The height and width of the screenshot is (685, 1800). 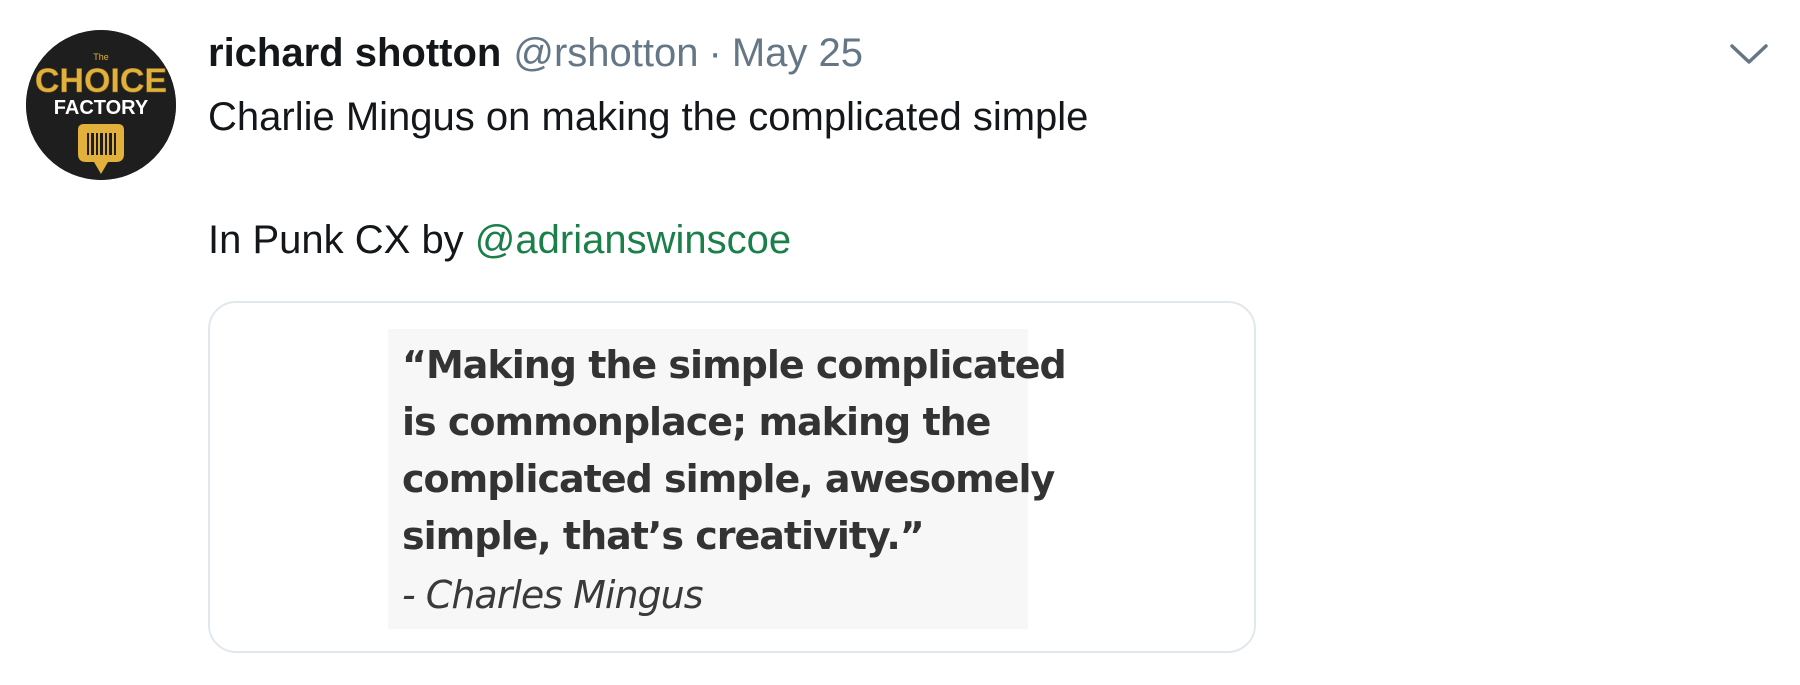 I want to click on choice-factory-logo: The CHOICE FACTORY, so click(x=101, y=105).